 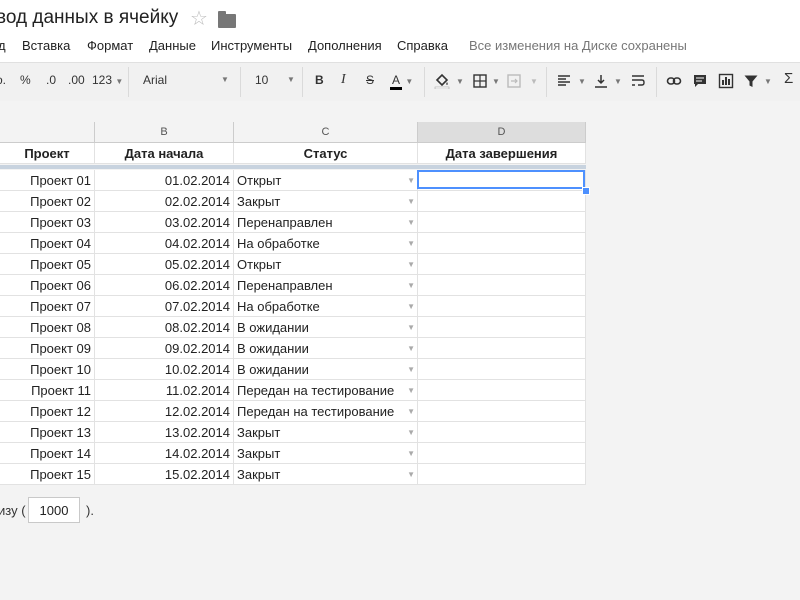 What do you see at coordinates (47, 222) in the screenshot?
I see `project-cell: Проект 03` at bounding box center [47, 222].